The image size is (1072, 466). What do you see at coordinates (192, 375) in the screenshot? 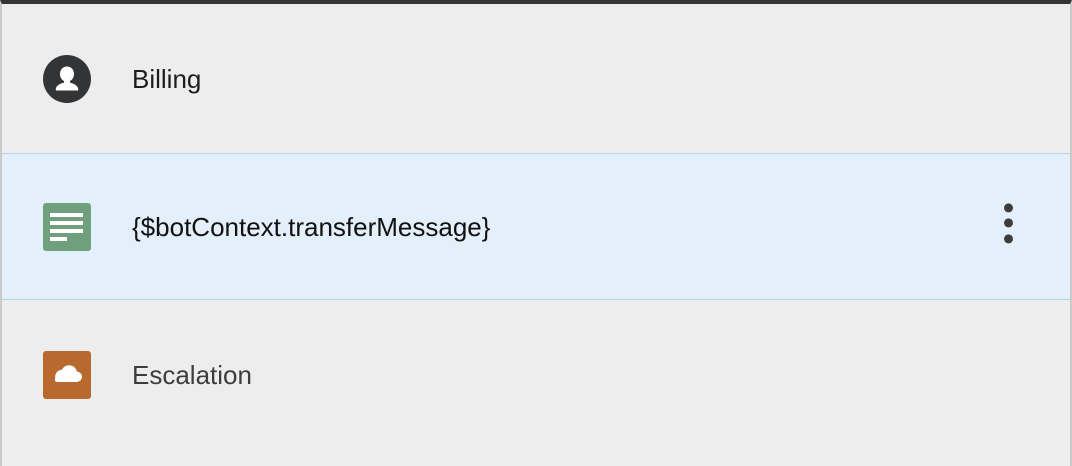
I see `list-item-label: Escalation` at bounding box center [192, 375].